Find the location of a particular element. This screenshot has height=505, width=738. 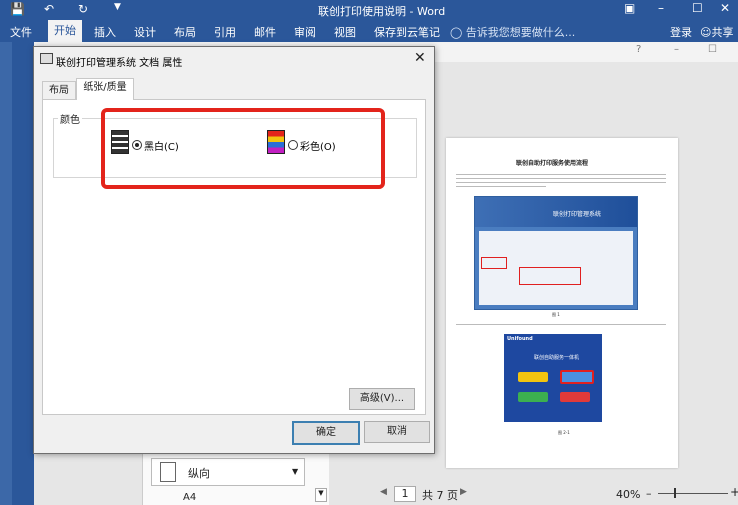

menu-view: 视图 is located at coordinates (345, 32).